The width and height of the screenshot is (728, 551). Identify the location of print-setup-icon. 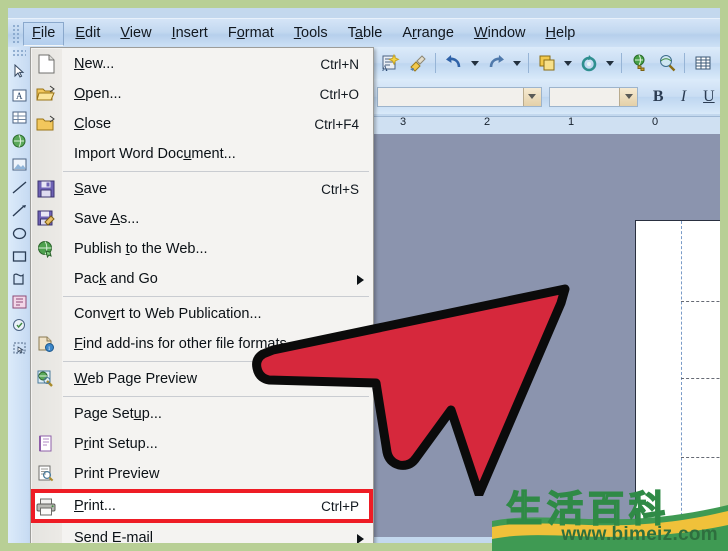
(46, 444).